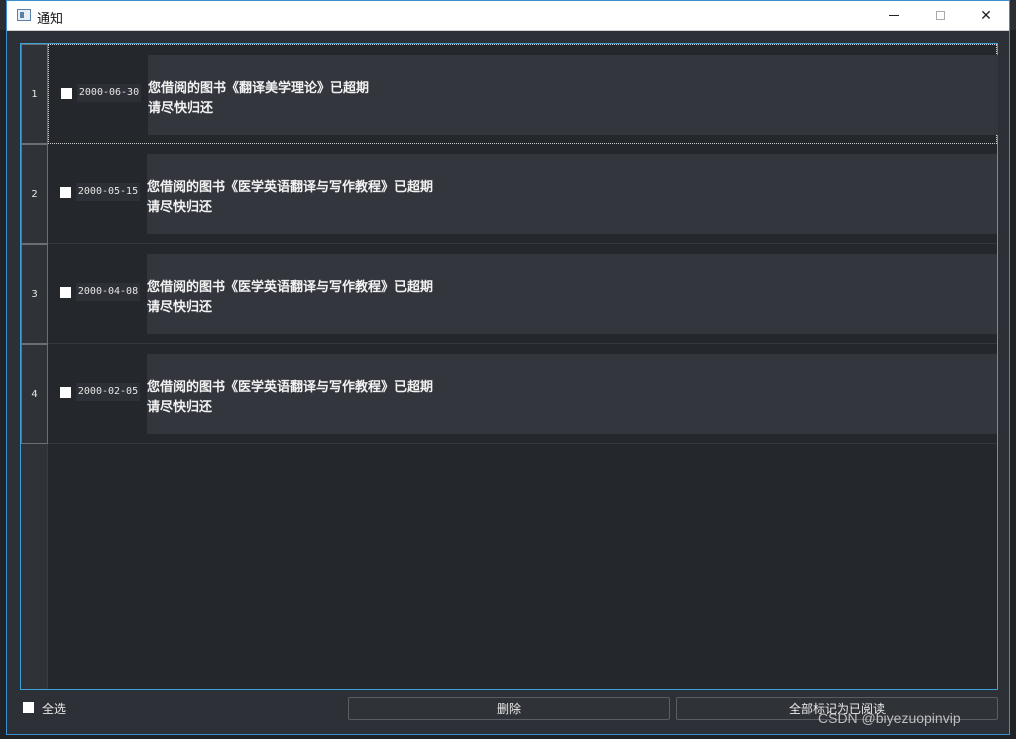 This screenshot has height=739, width=1016. I want to click on window-app-icon, so click(24, 15).